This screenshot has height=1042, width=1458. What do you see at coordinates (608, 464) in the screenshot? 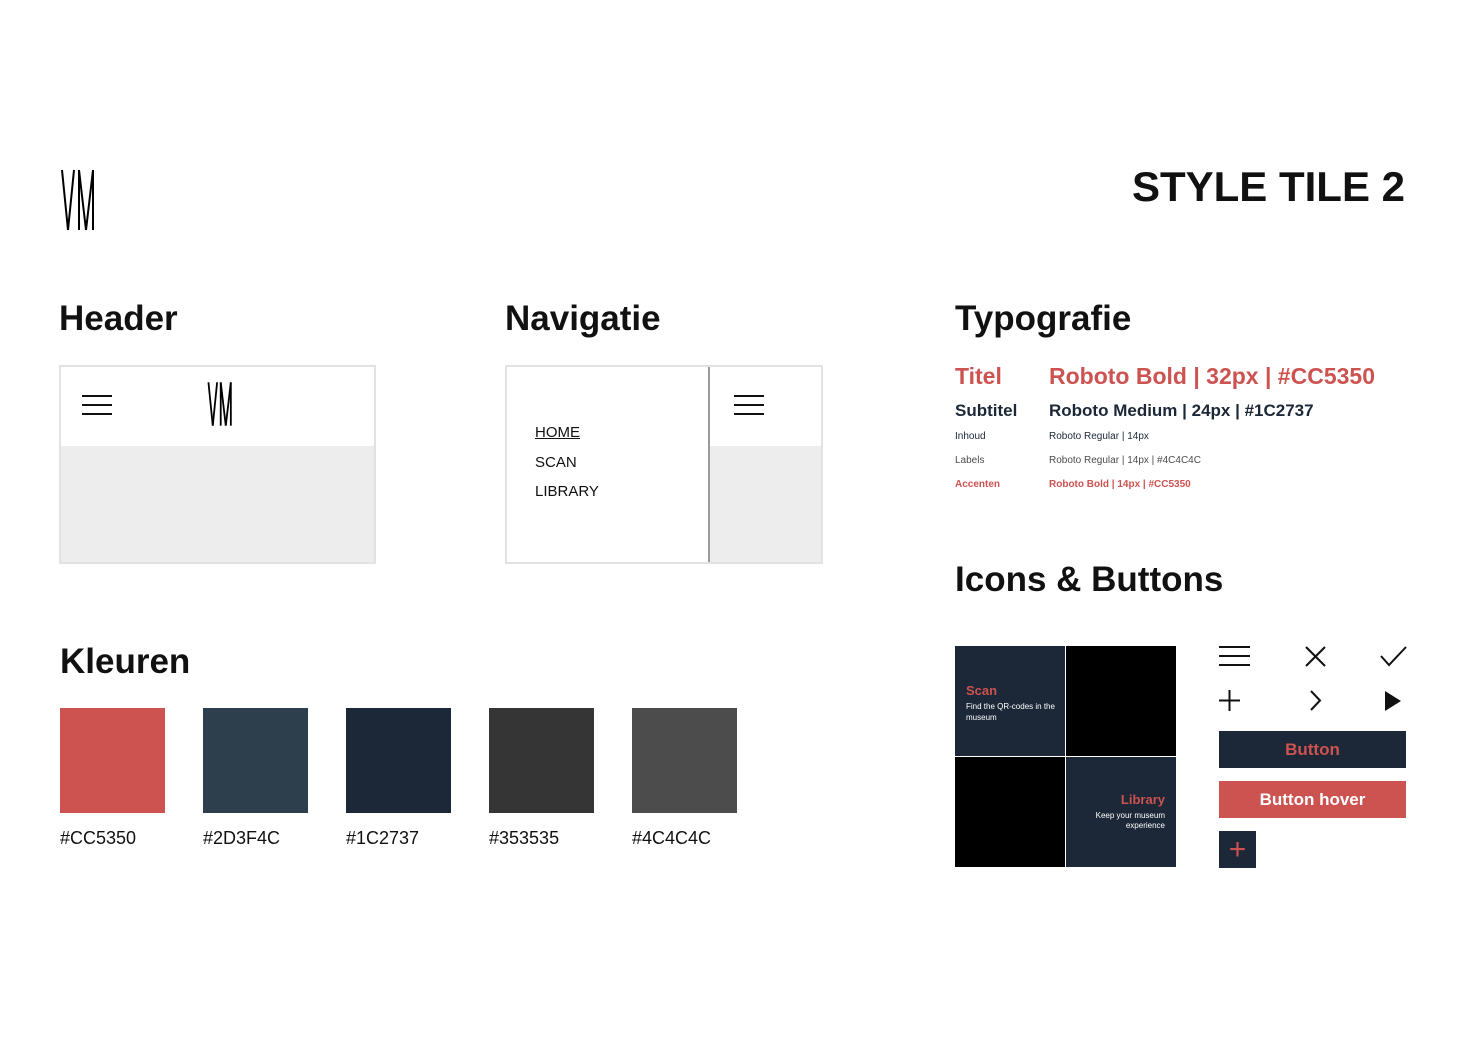
I see `nav-drawer: HOME SCAN LIBRARY` at bounding box center [608, 464].